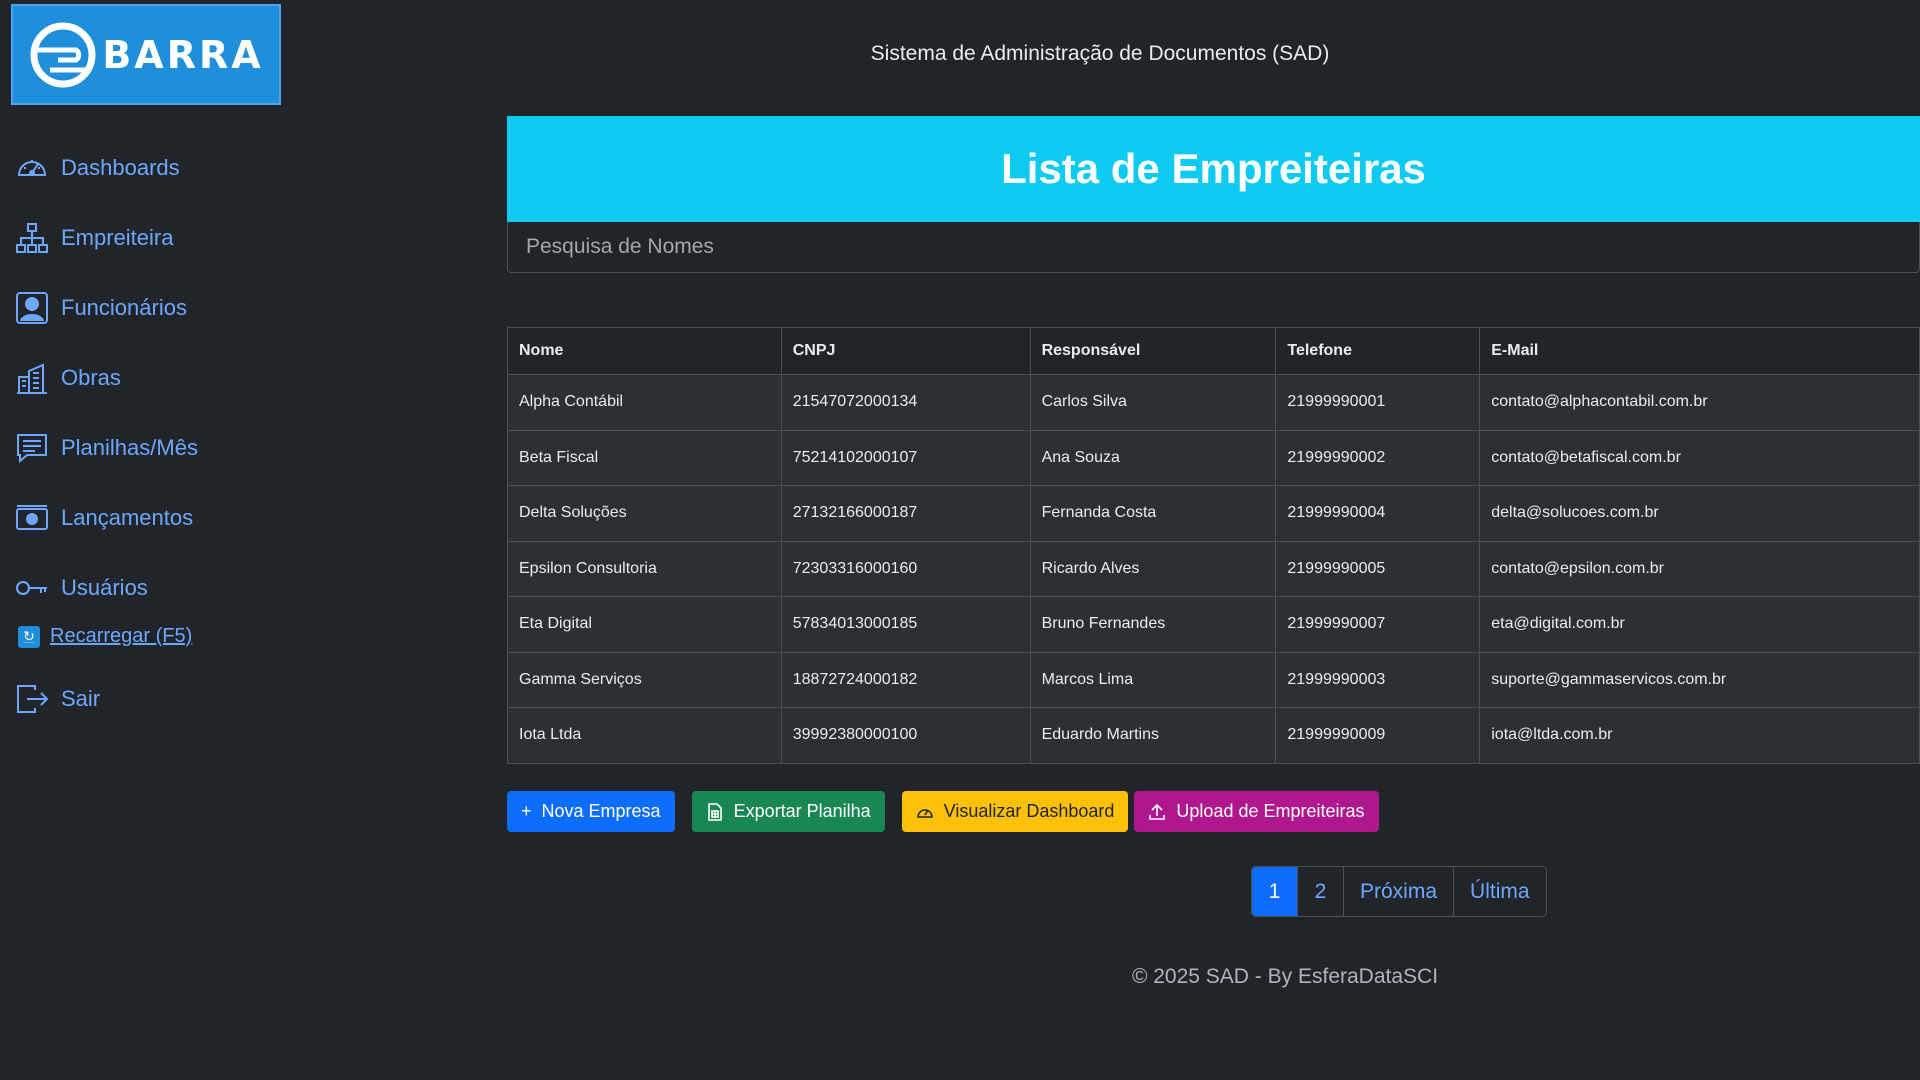 This screenshot has width=1920, height=1080. I want to click on chat-lines-icon, so click(32, 449).